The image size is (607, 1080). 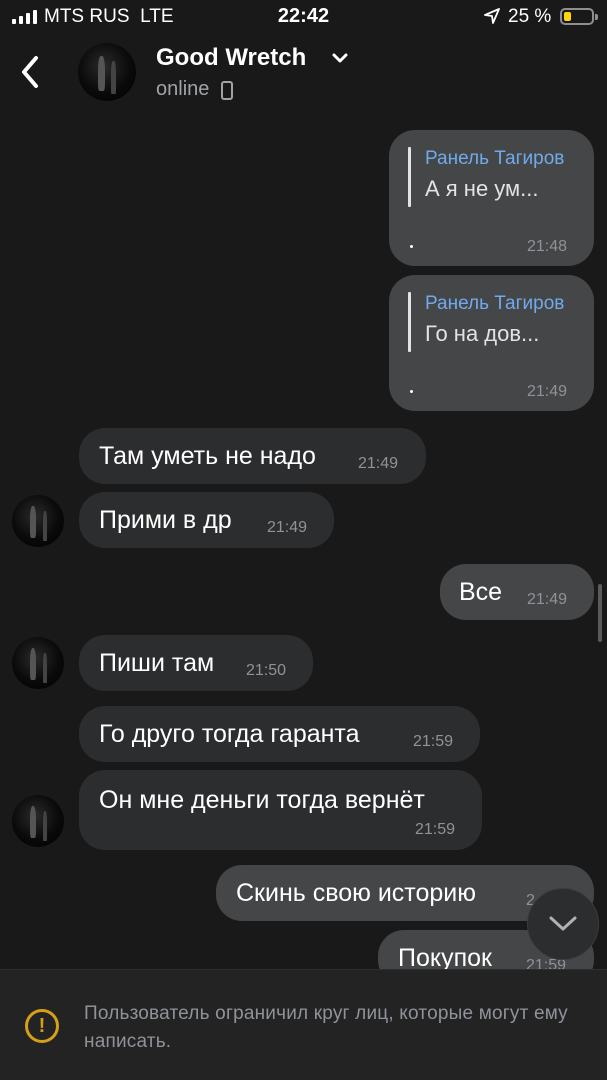 I want to click on chat-title: Good Wretch, so click(x=231, y=58).